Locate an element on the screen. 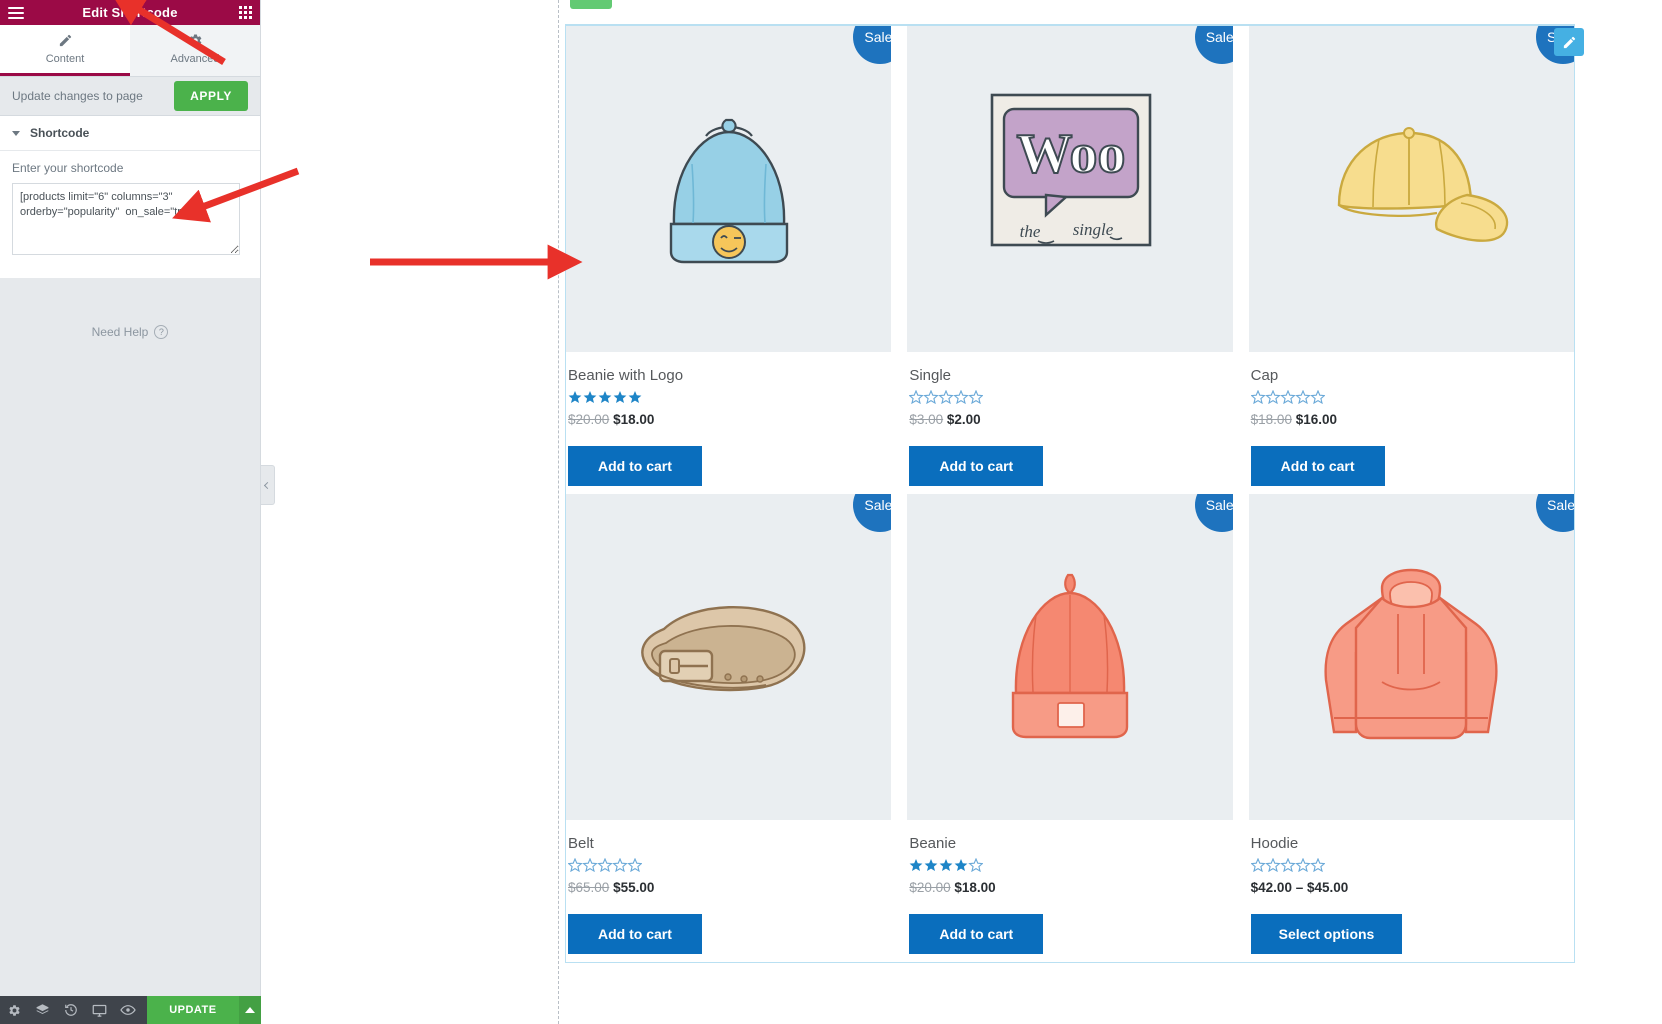  grid-icon is located at coordinates (245, 12).